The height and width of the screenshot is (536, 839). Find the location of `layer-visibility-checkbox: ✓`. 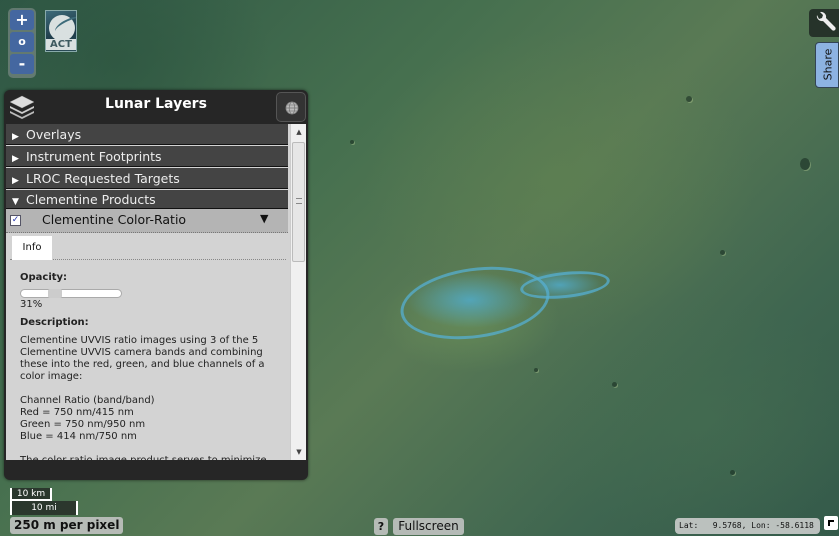

layer-visibility-checkbox: ✓ is located at coordinates (15, 220).